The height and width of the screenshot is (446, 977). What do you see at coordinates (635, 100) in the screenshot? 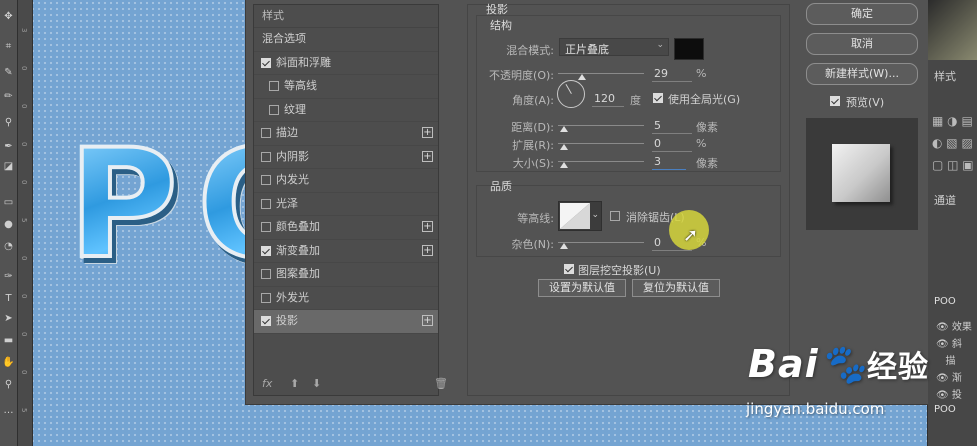
I see `angle-unit: 度` at bounding box center [635, 100].